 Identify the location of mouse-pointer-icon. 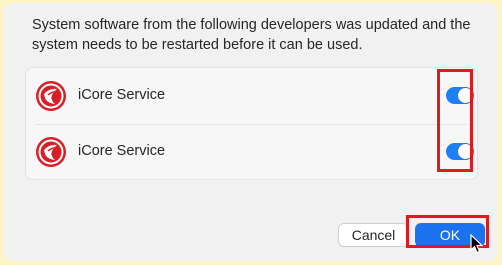
(477, 244).